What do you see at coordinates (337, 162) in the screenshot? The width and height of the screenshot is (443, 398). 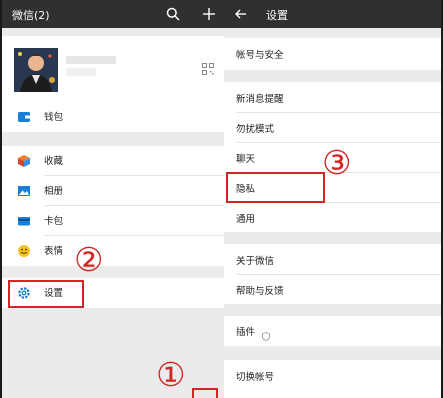 I see `step-3-marker: ③` at bounding box center [337, 162].